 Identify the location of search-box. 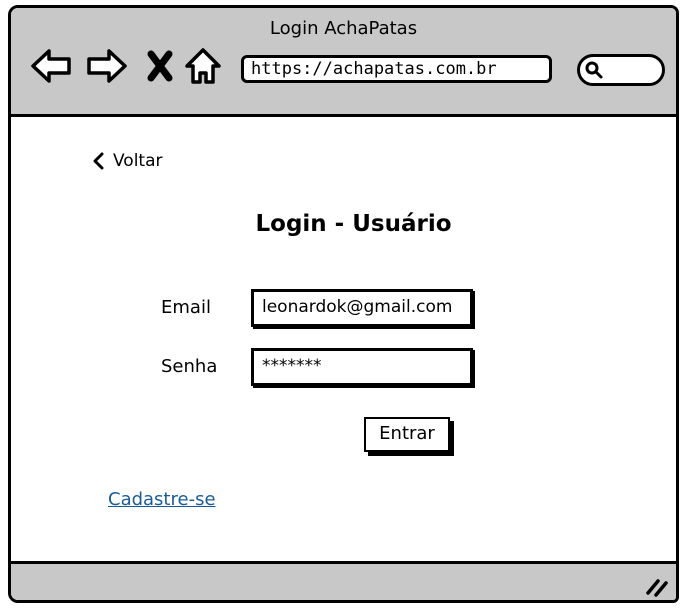
(621, 70).